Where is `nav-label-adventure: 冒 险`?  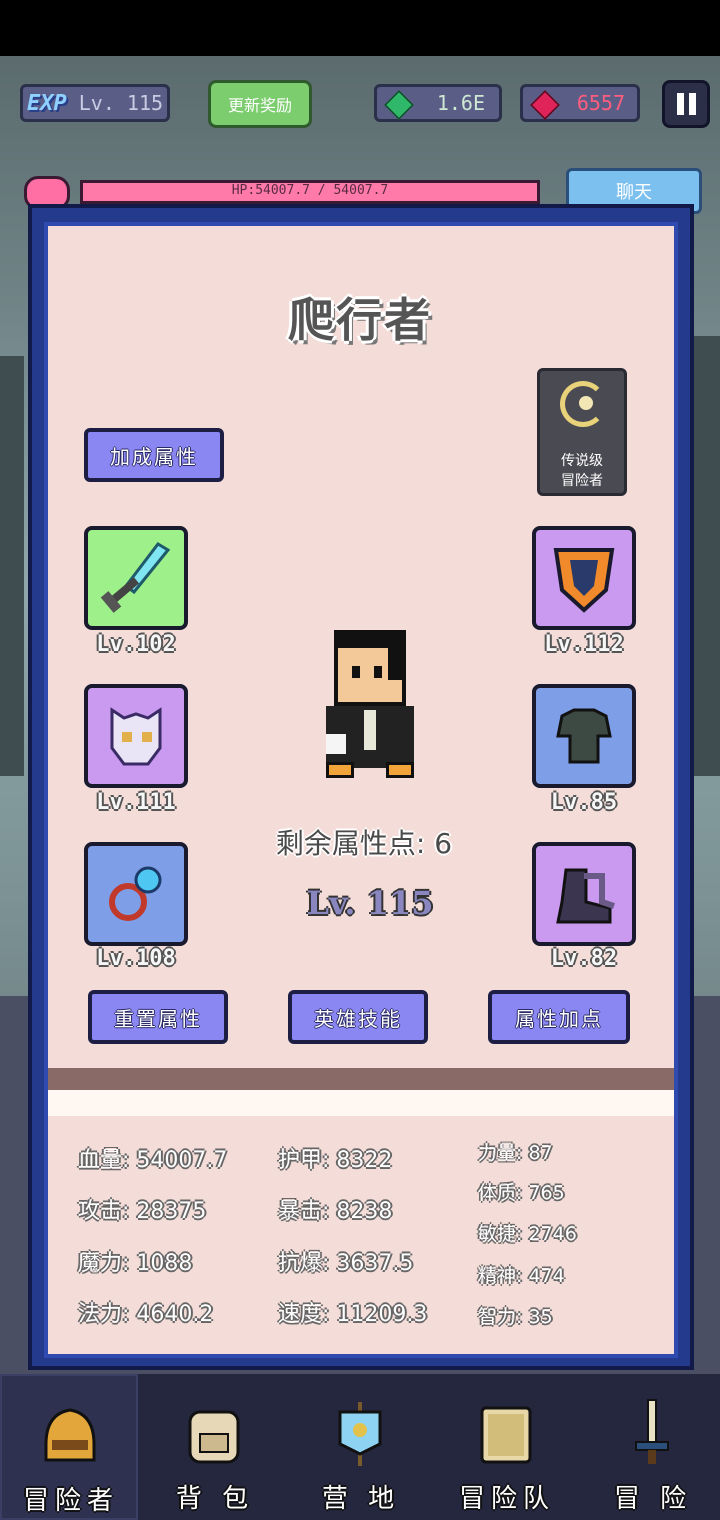
nav-label-adventure: 冒 险 is located at coordinates (653, 1499).